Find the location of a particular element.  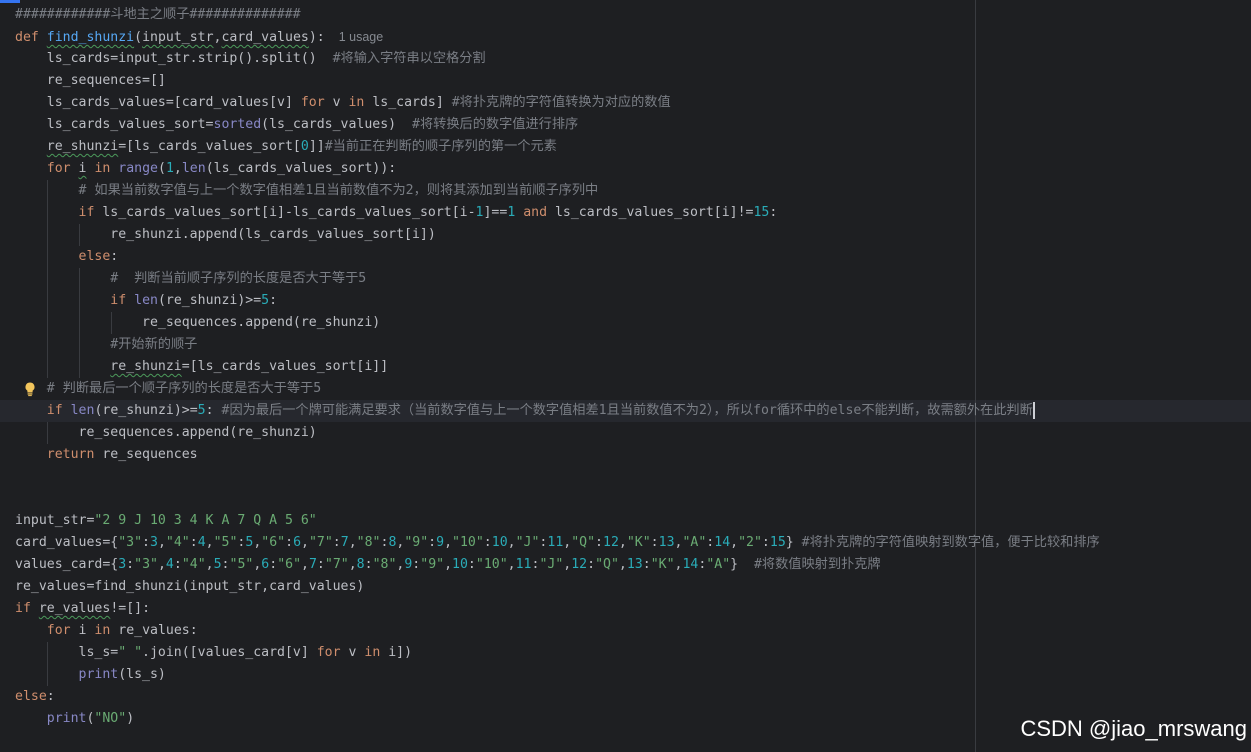

code-token: return is located at coordinates (70, 454).